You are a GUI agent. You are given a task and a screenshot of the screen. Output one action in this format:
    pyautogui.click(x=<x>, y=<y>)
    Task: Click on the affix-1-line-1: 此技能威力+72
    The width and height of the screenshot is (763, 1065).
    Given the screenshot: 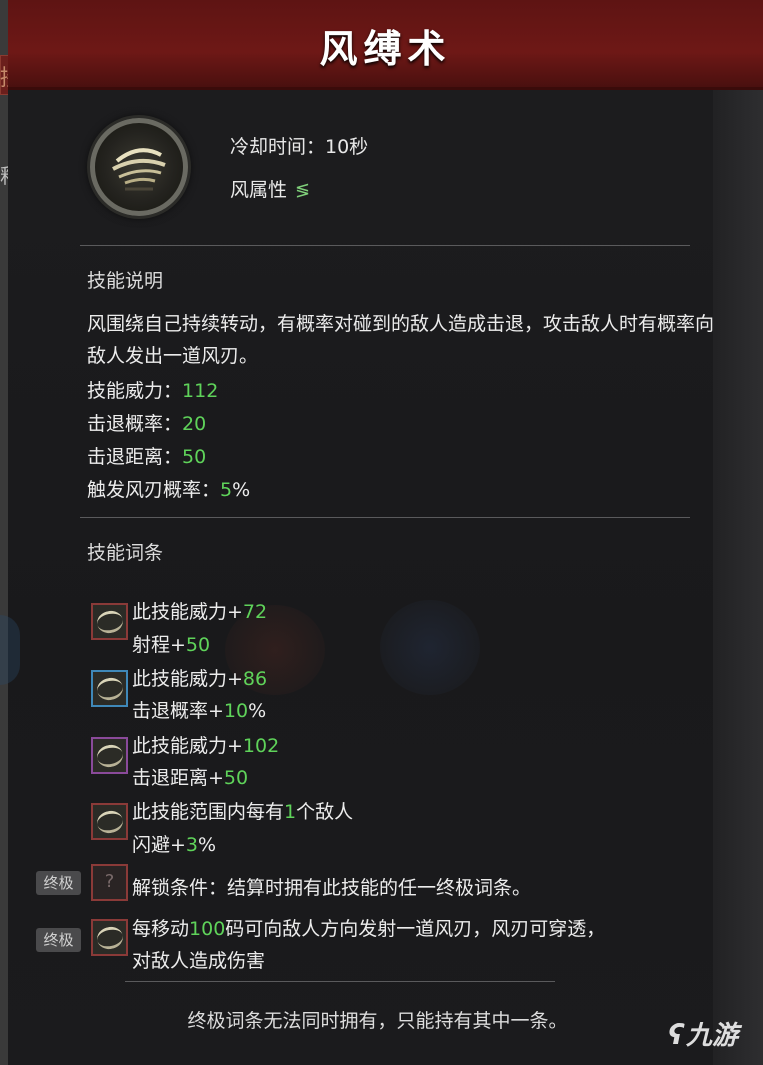 What is the action you would take?
    pyautogui.click(x=200, y=612)
    